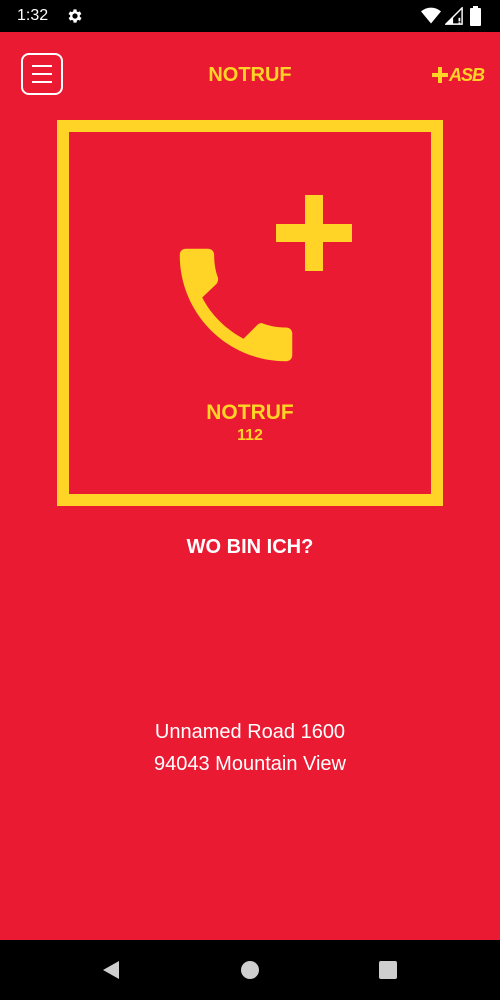 This screenshot has width=500, height=1000. Describe the element at coordinates (111, 970) in the screenshot. I see `back-icon` at that location.